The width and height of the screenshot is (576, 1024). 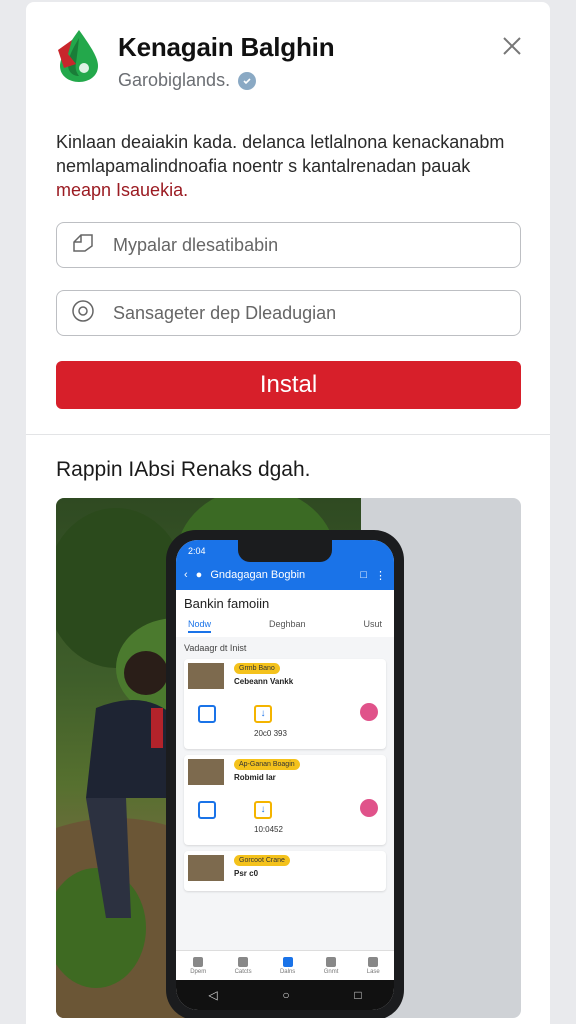 What do you see at coordinates (174, 80) in the screenshot?
I see `developer-name: Garobiglands.` at bounding box center [174, 80].